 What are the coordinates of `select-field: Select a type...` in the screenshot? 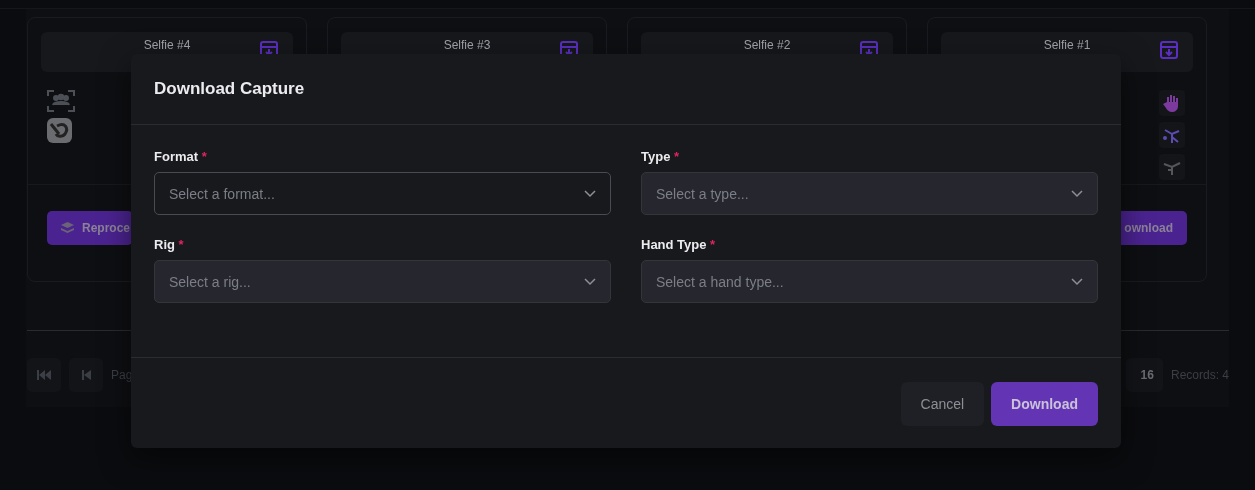 It's located at (869, 193).